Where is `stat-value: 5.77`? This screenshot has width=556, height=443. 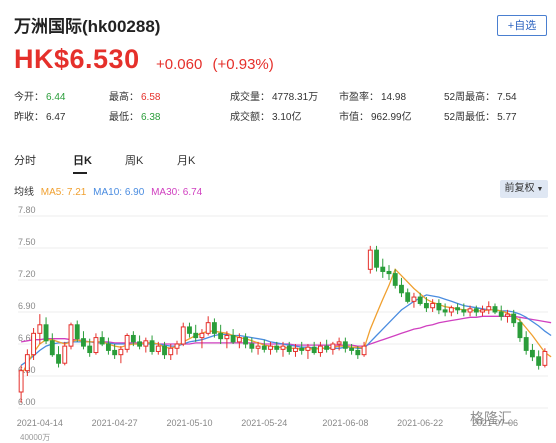 stat-value: 5.77 is located at coordinates (507, 117).